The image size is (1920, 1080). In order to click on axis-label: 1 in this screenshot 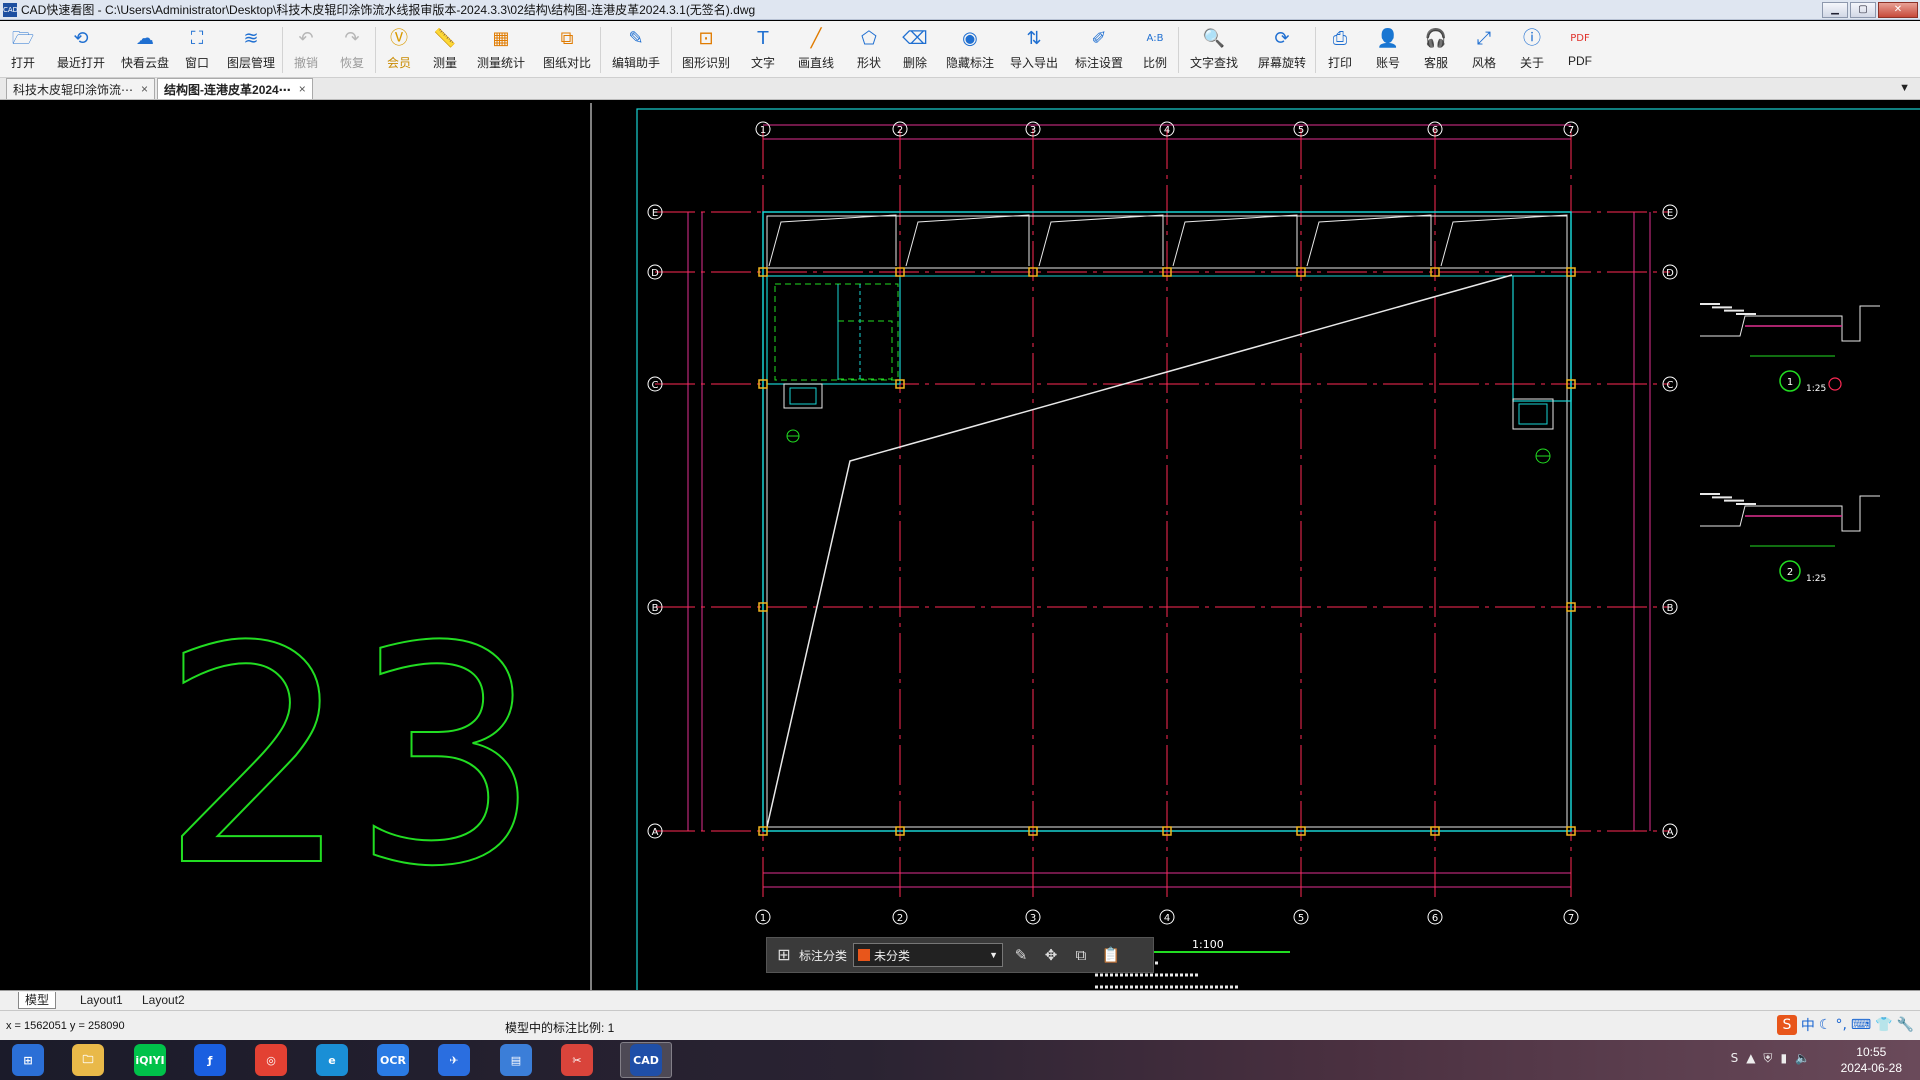, I will do `click(763, 918)`.